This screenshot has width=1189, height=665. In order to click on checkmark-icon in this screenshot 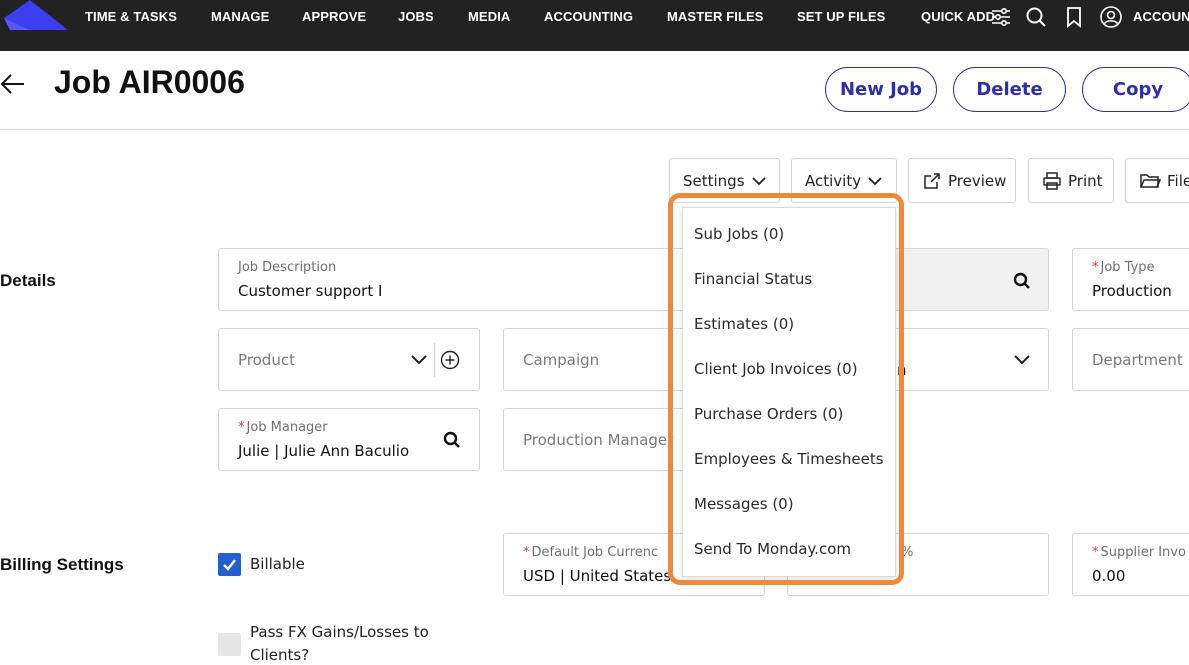, I will do `click(229, 565)`.